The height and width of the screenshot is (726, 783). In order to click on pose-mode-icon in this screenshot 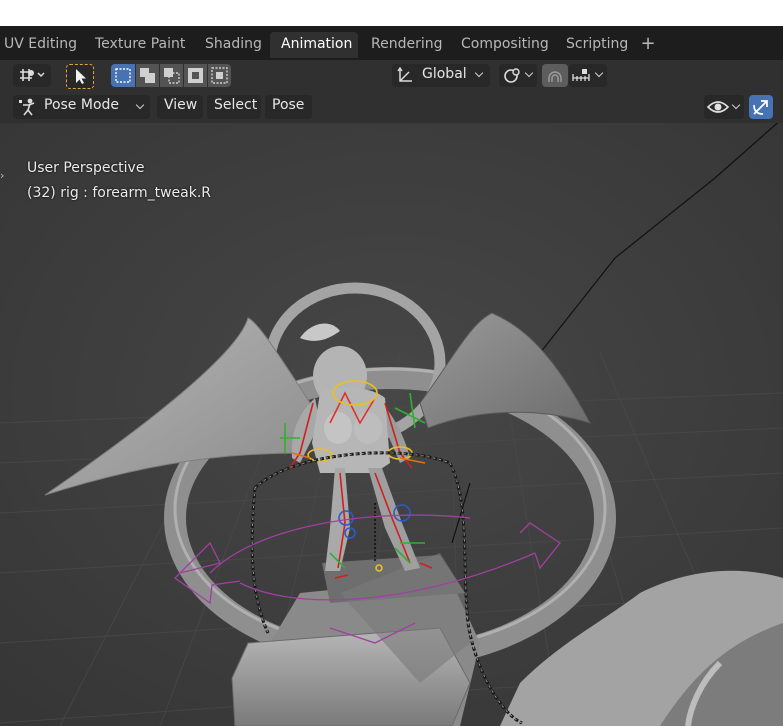, I will do `click(27, 107)`.